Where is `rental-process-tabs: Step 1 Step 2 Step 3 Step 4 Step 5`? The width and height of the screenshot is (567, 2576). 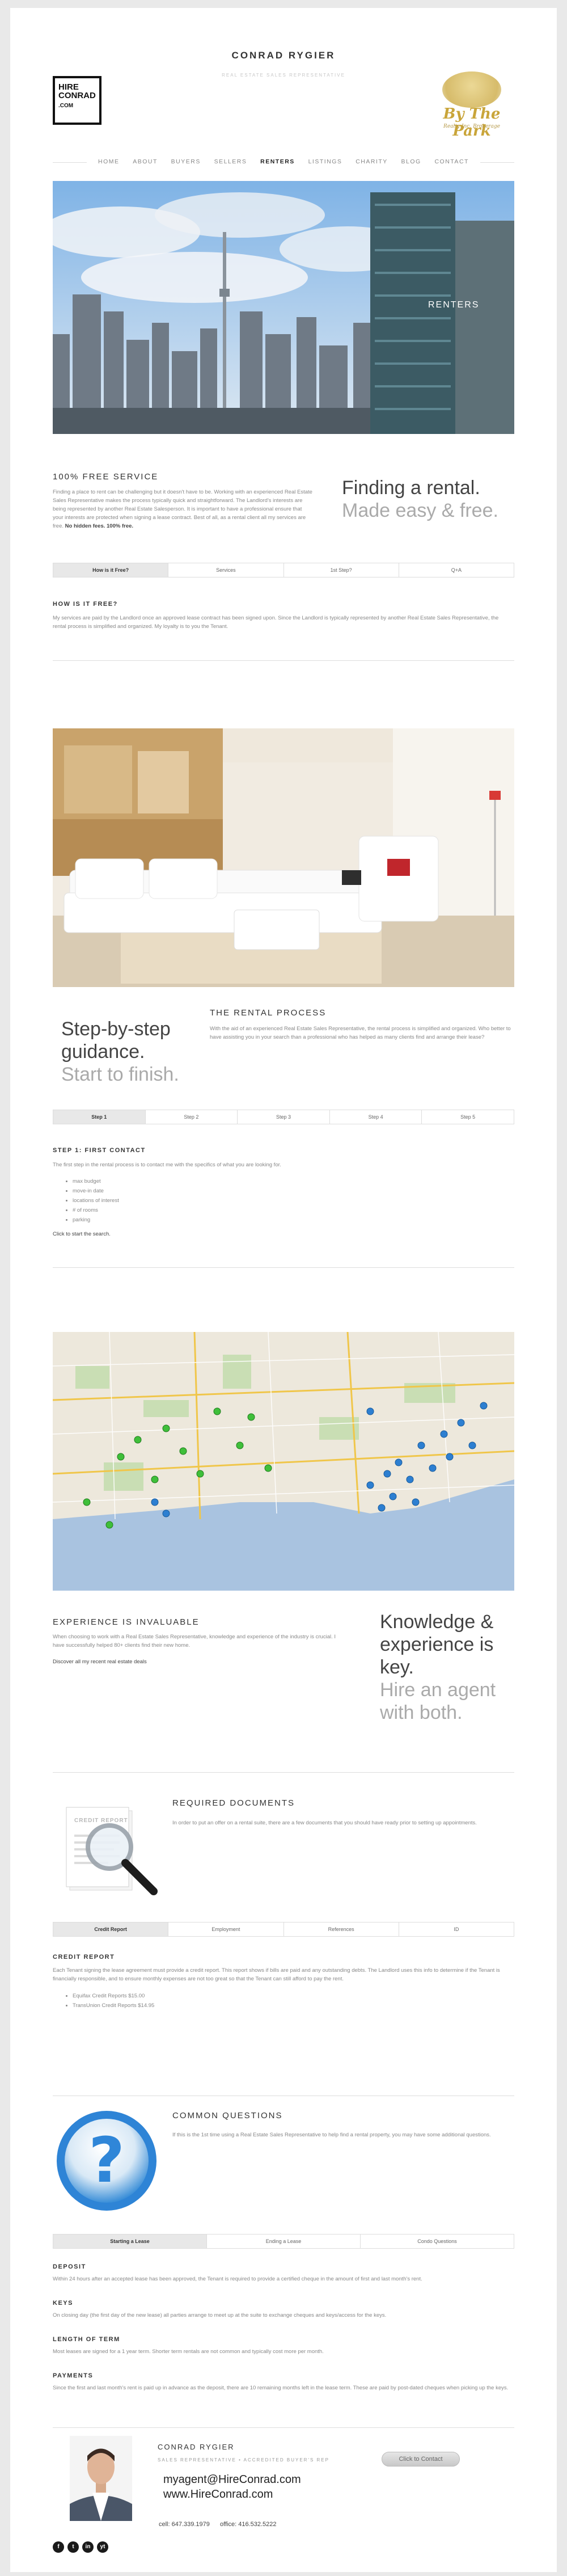
rental-process-tabs: Step 1 Step 2 Step 3 Step 4 Step 5 is located at coordinates (283, 1117).